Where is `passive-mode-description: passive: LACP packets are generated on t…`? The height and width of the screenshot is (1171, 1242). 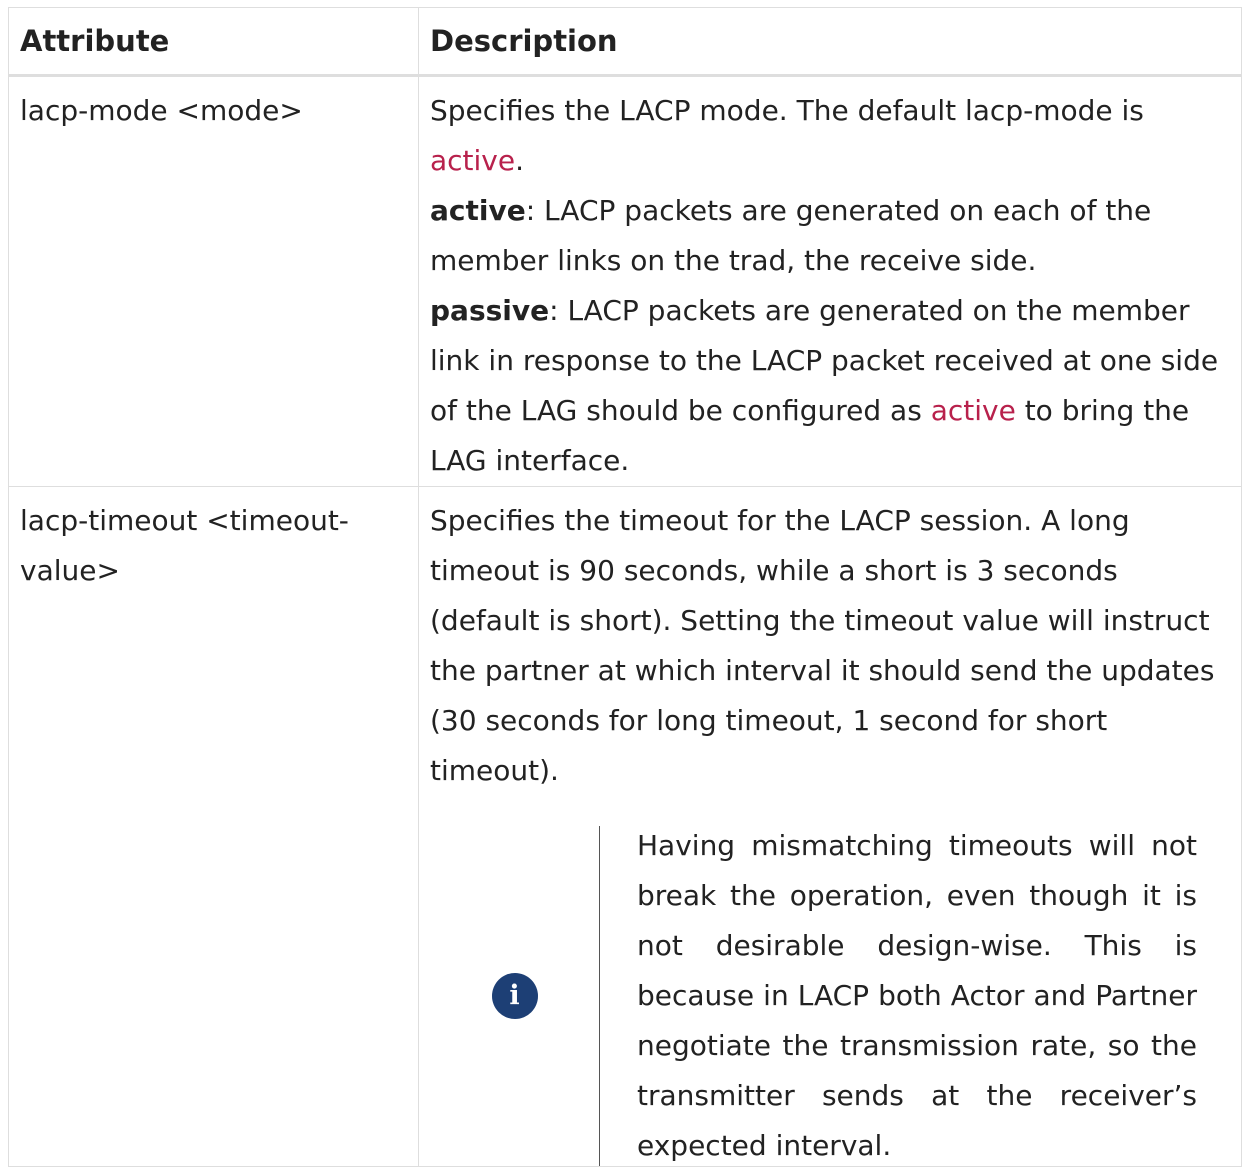 passive-mode-description: passive: LACP packets are generated on t… is located at coordinates (830, 386).